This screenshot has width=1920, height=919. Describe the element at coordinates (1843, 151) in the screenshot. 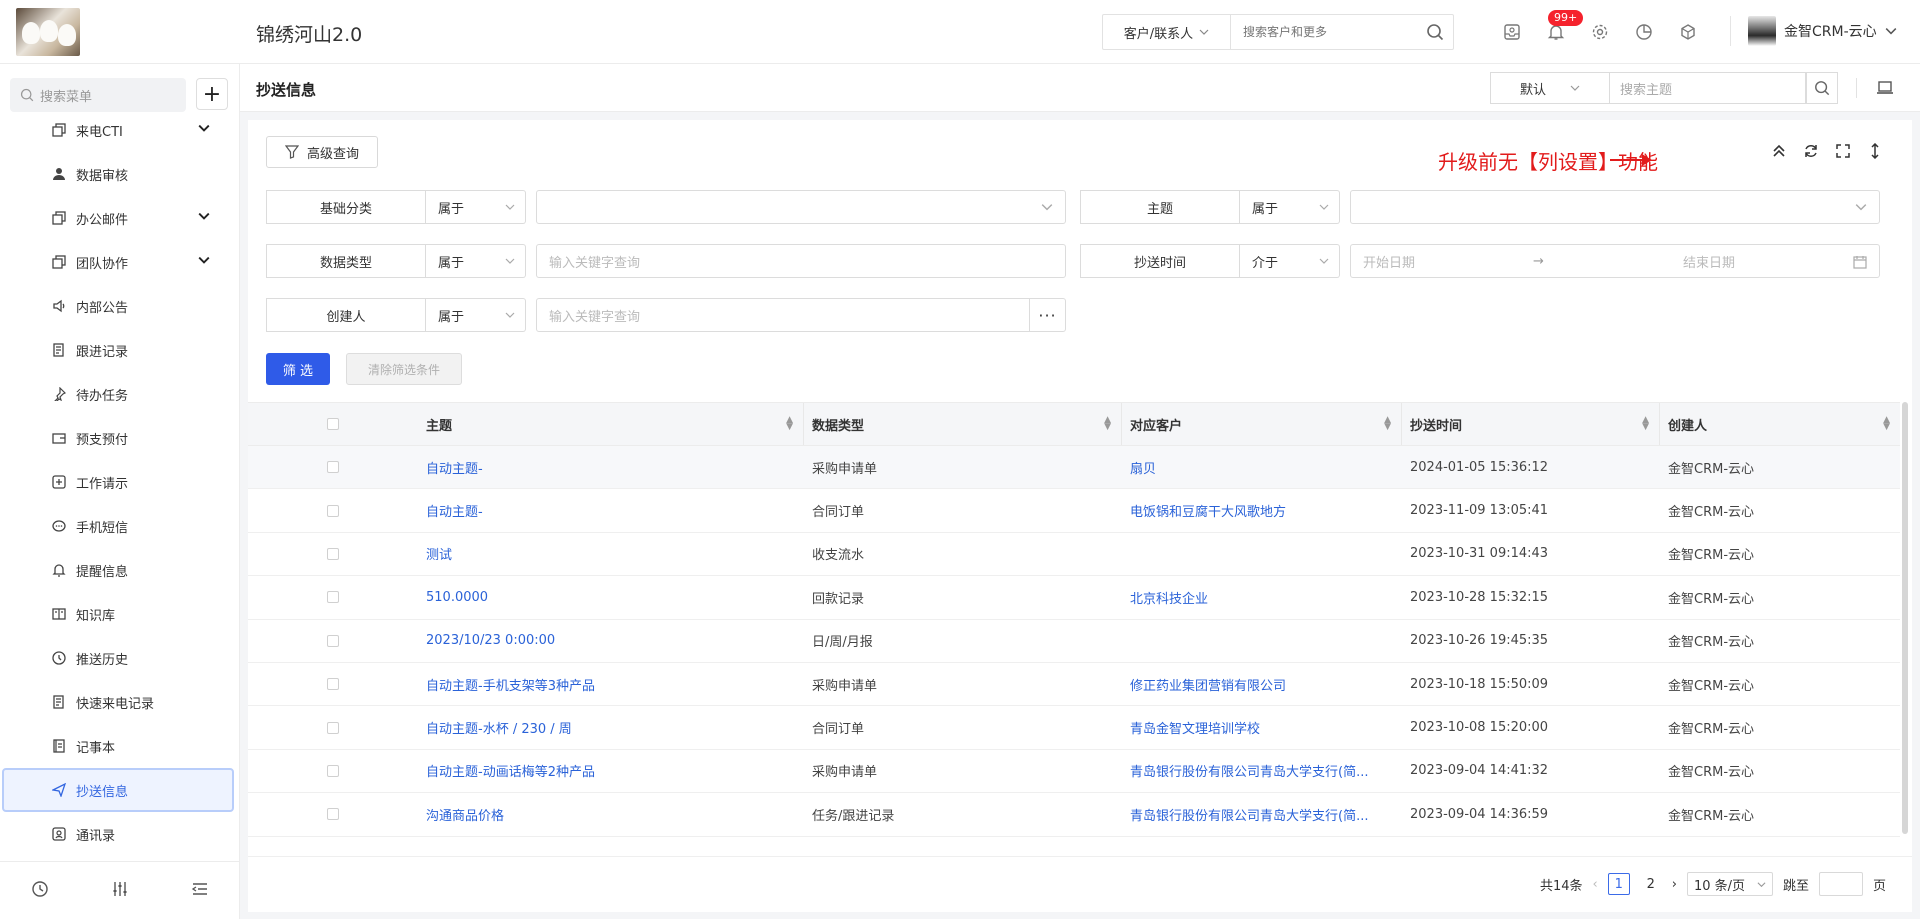

I see `fullscreen-icon` at that location.